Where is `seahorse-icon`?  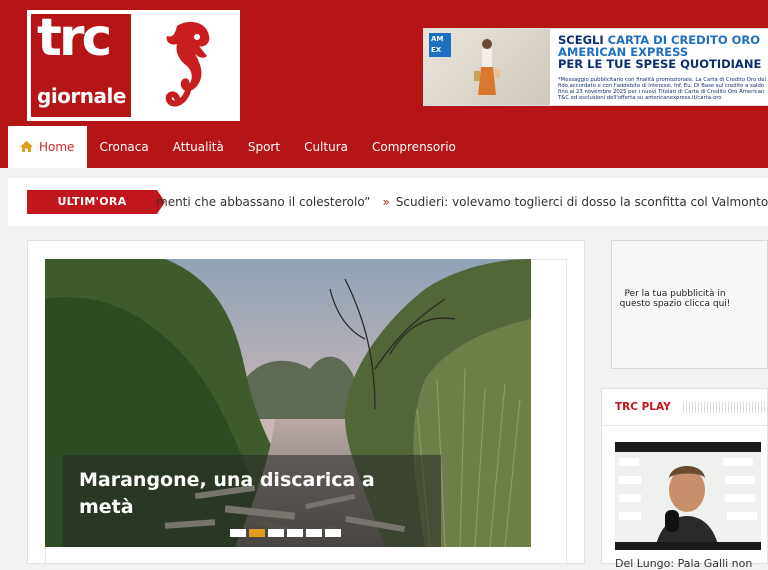 seahorse-icon is located at coordinates (187, 64).